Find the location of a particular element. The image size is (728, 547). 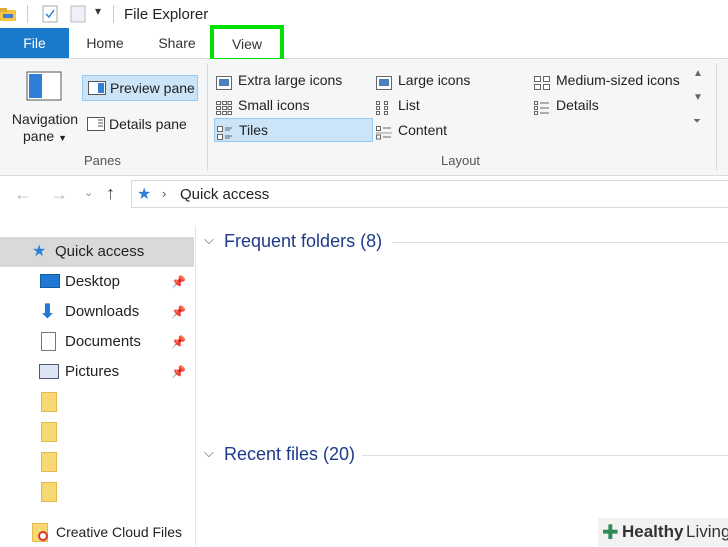

small-icons-icon is located at coordinates (224, 107).